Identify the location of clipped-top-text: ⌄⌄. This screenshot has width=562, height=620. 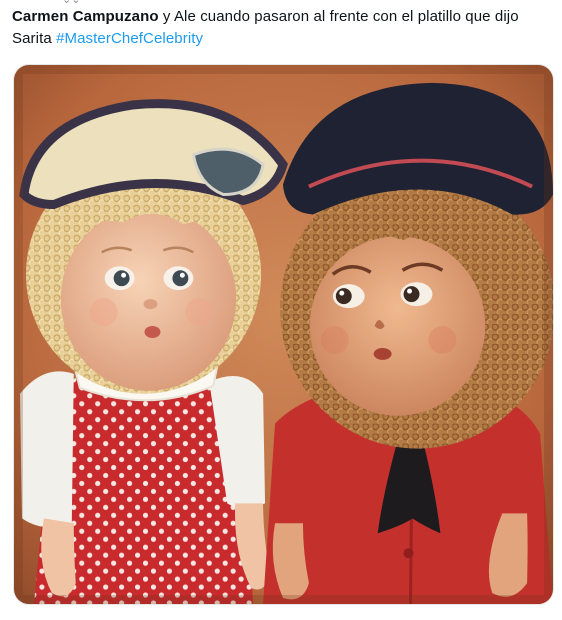
(73, 2).